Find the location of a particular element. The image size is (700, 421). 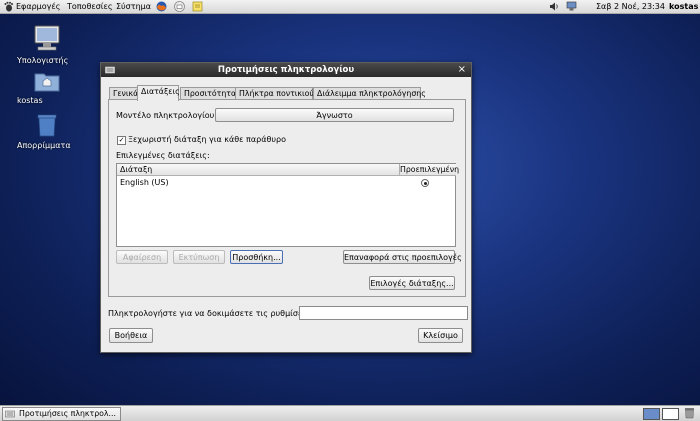

column-header-default: Προεπιλεγμένη is located at coordinates (429, 170).